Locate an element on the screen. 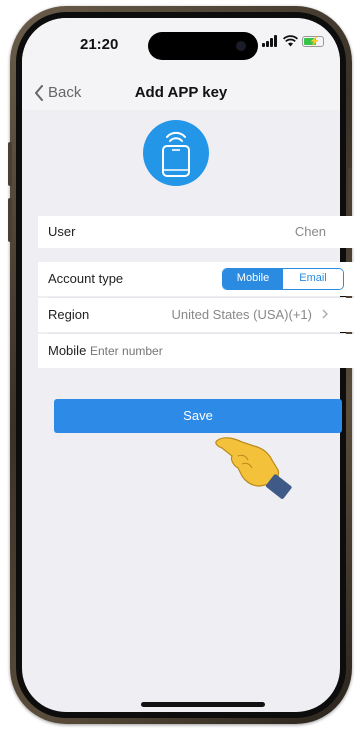 This screenshot has height=729, width=358. wifi-icon is located at coordinates (290, 41).